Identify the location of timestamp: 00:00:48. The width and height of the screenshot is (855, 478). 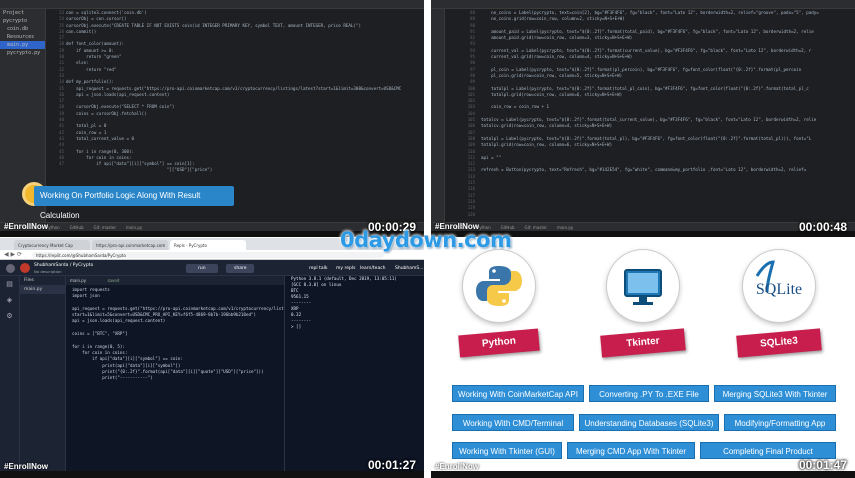
(822, 227).